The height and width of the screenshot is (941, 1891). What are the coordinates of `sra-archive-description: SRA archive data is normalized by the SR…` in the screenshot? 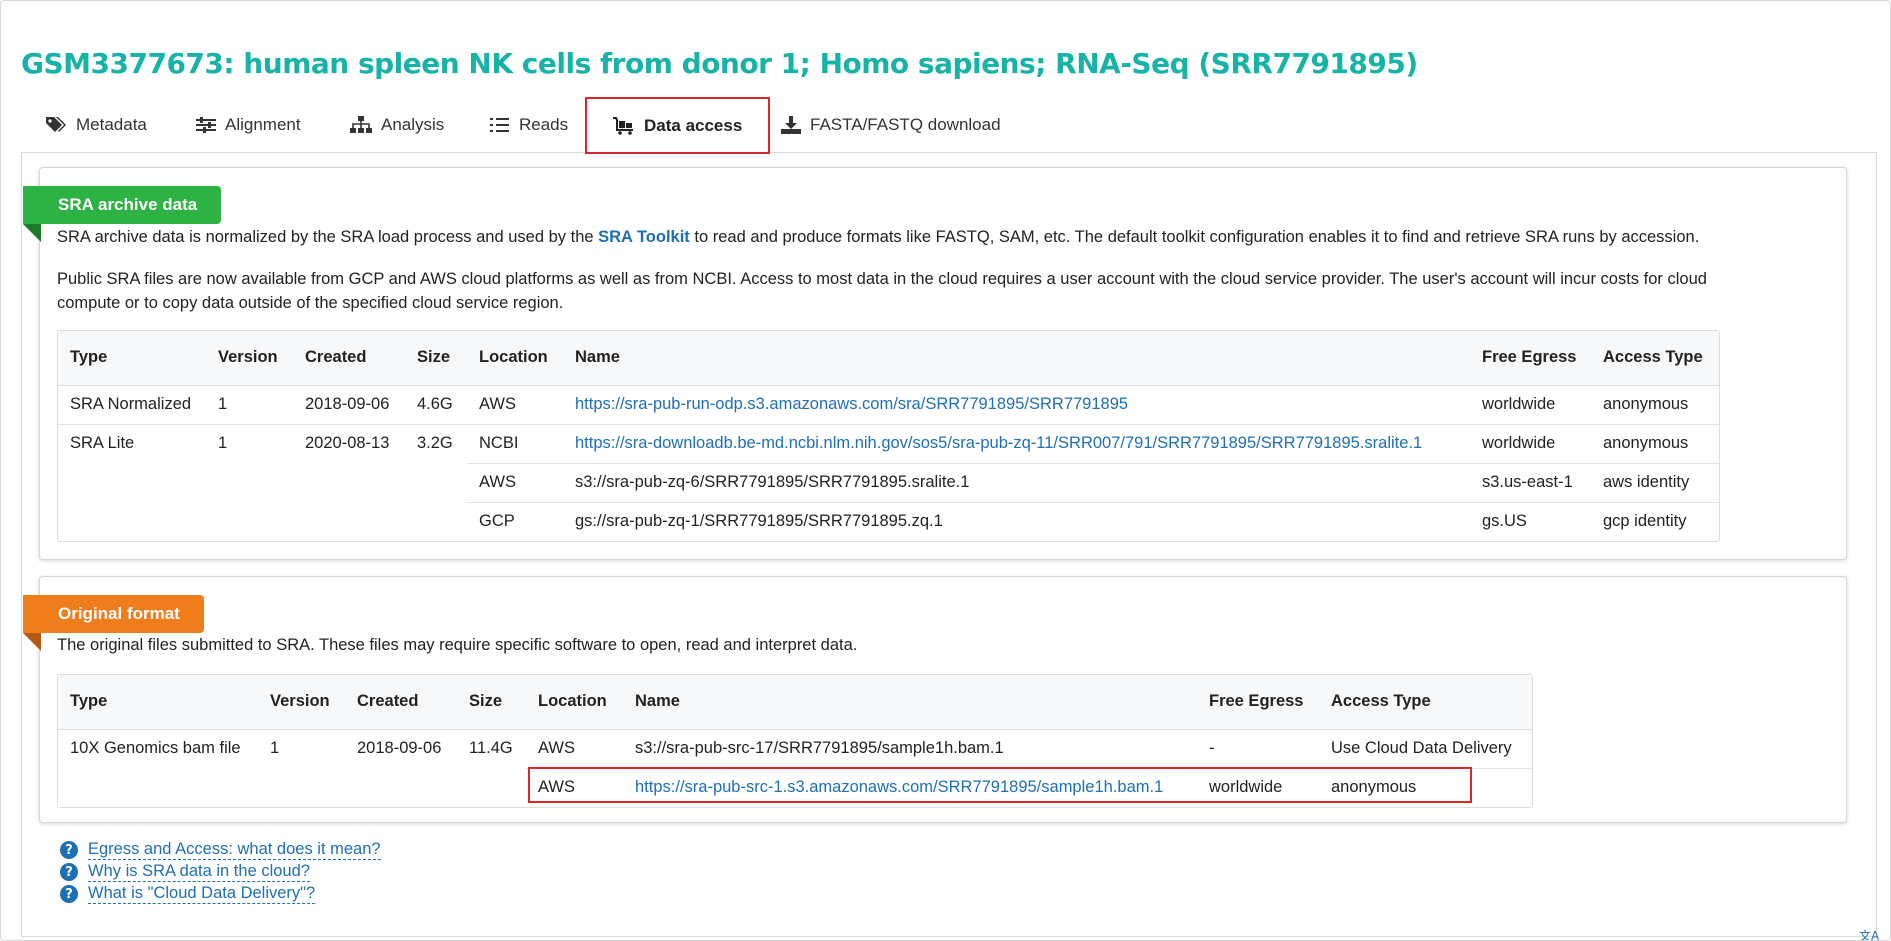 It's located at (878, 237).